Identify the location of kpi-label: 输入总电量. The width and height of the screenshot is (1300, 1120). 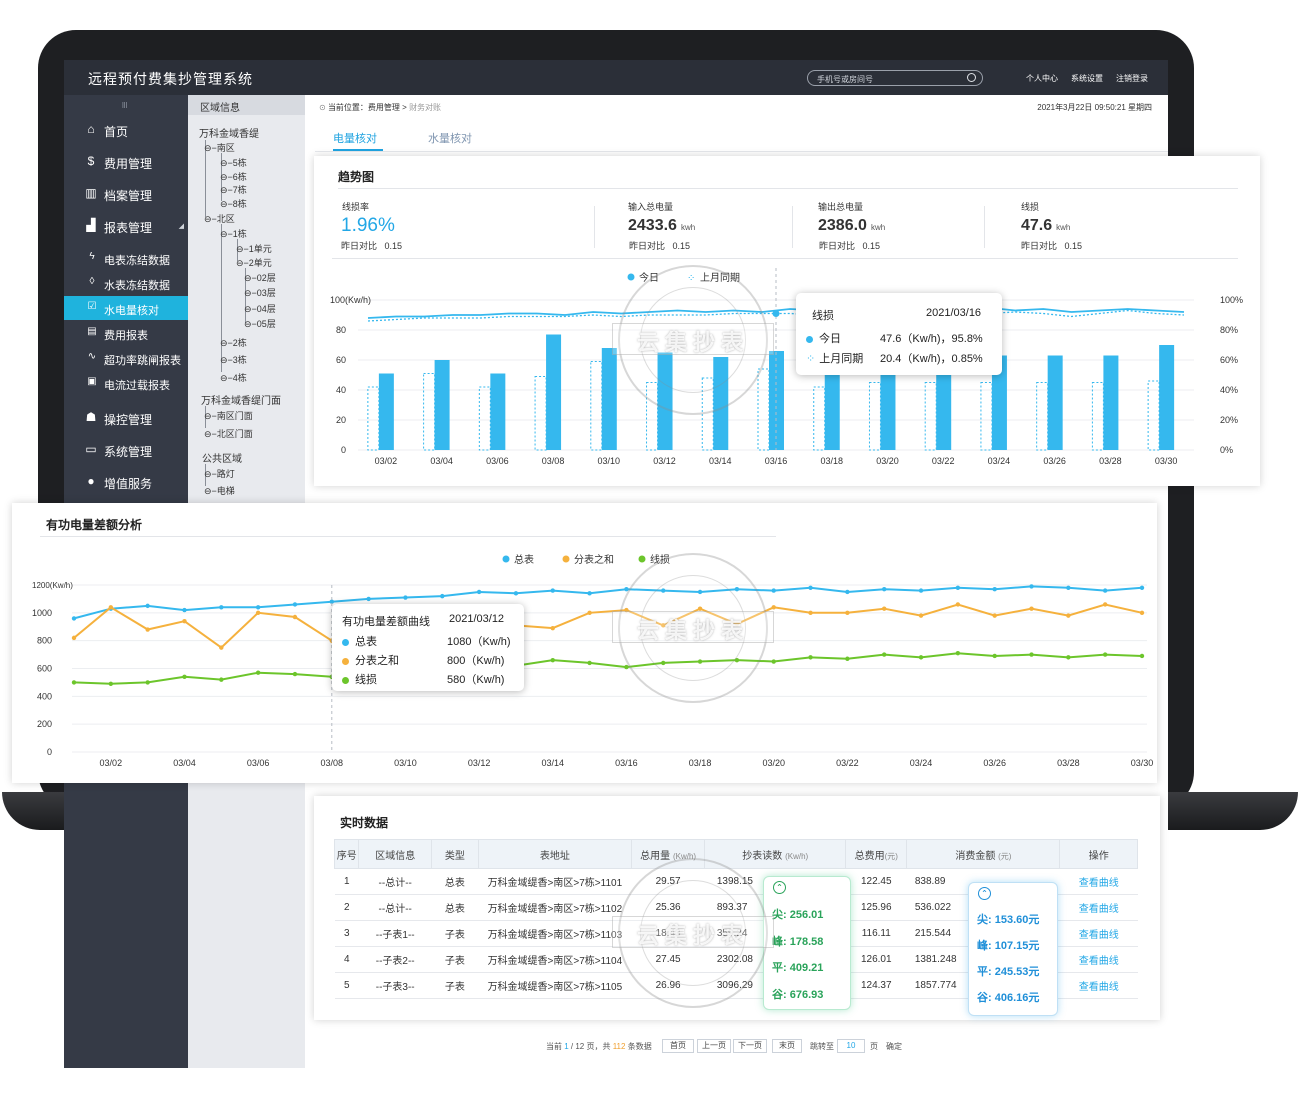
(651, 207).